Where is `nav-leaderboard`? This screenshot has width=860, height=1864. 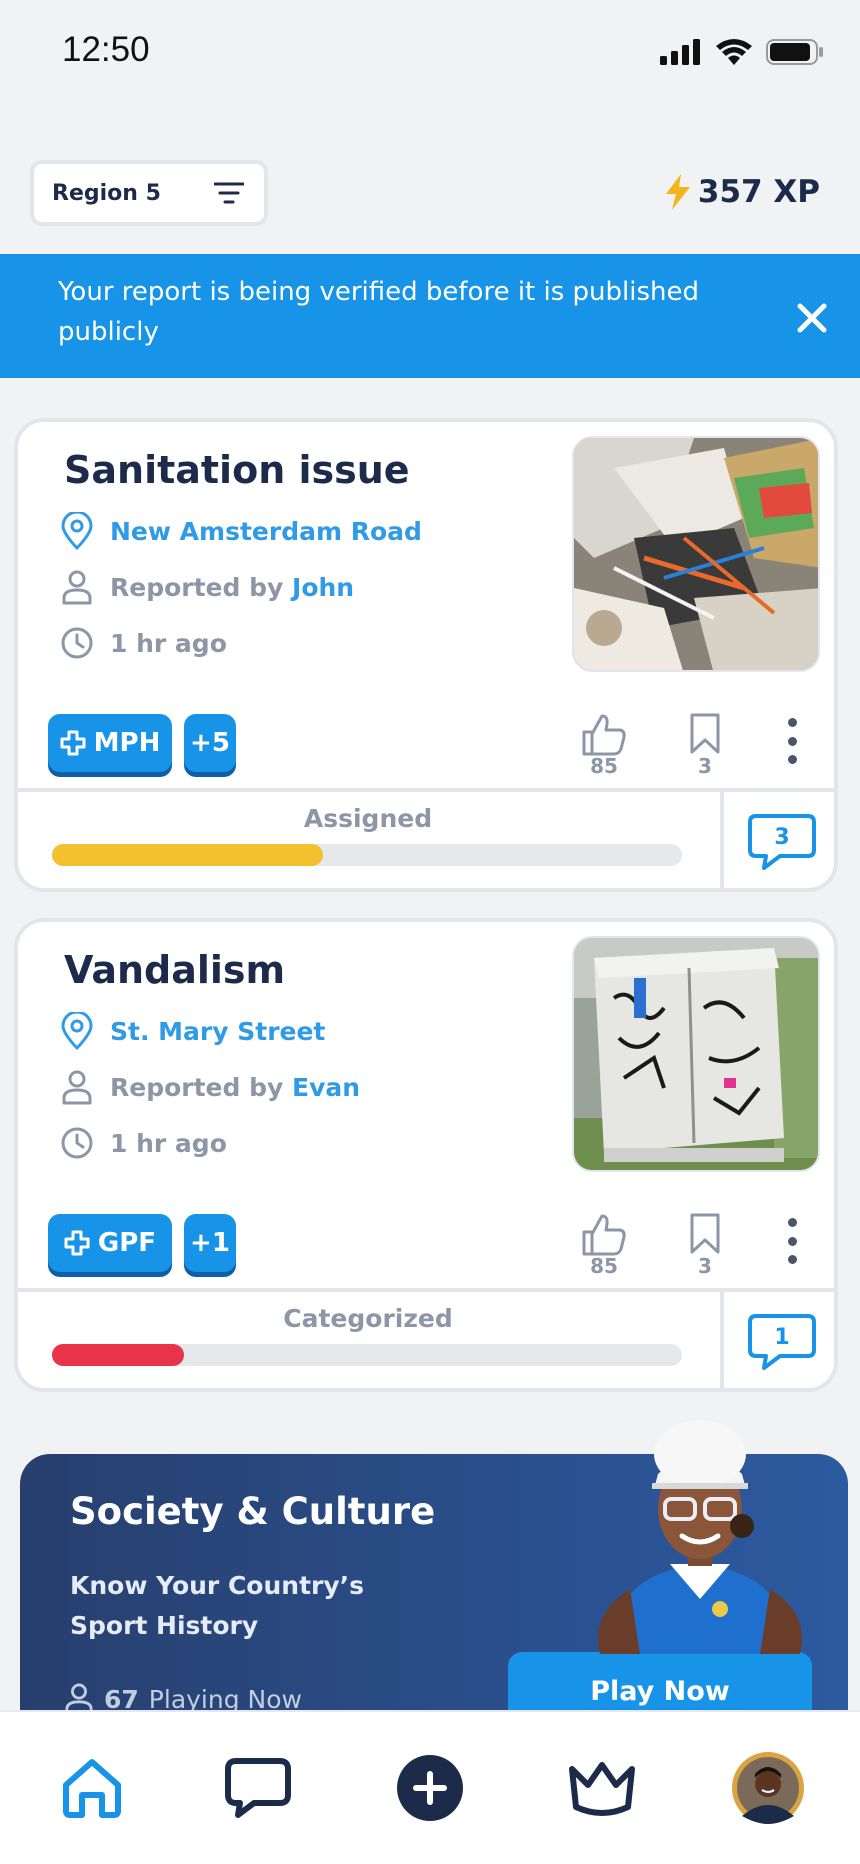 nav-leaderboard is located at coordinates (602, 1788).